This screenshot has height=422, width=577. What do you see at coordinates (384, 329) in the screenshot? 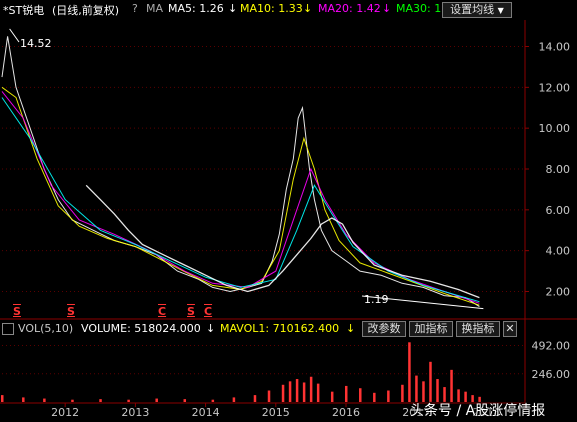
I see `change-params-button: 改参数` at bounding box center [384, 329].